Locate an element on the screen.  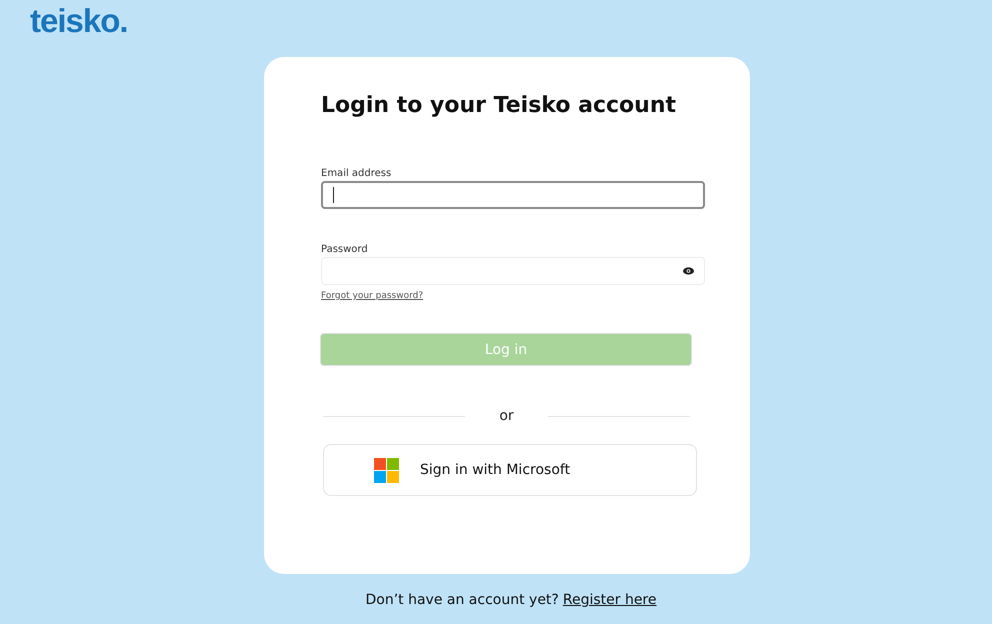
divider-text: or is located at coordinates (506, 416).